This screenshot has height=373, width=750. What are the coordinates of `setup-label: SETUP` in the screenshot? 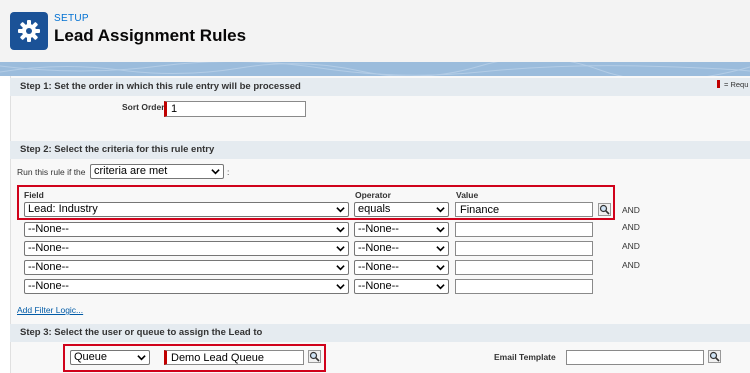 It's located at (71, 18).